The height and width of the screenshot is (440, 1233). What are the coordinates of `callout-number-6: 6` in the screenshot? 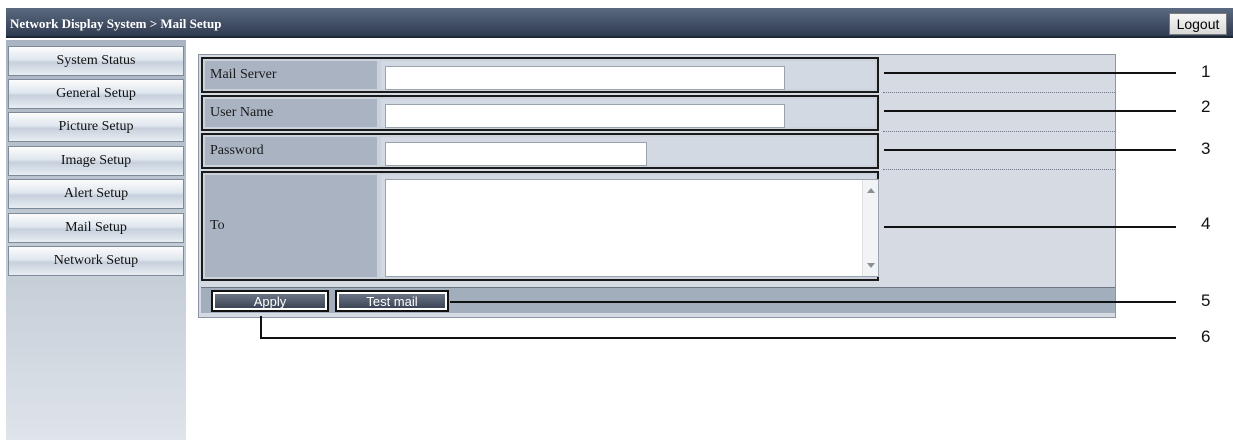 It's located at (1206, 336).